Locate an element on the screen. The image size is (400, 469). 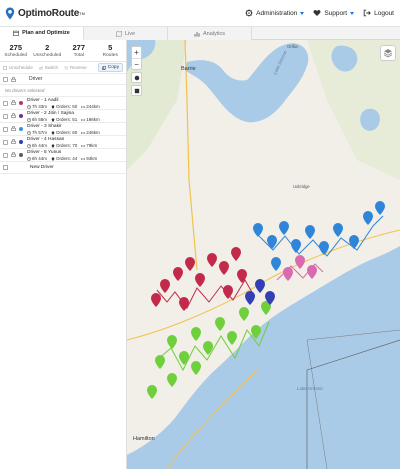
reverse-button: Reverse is located at coordinates (75, 67).